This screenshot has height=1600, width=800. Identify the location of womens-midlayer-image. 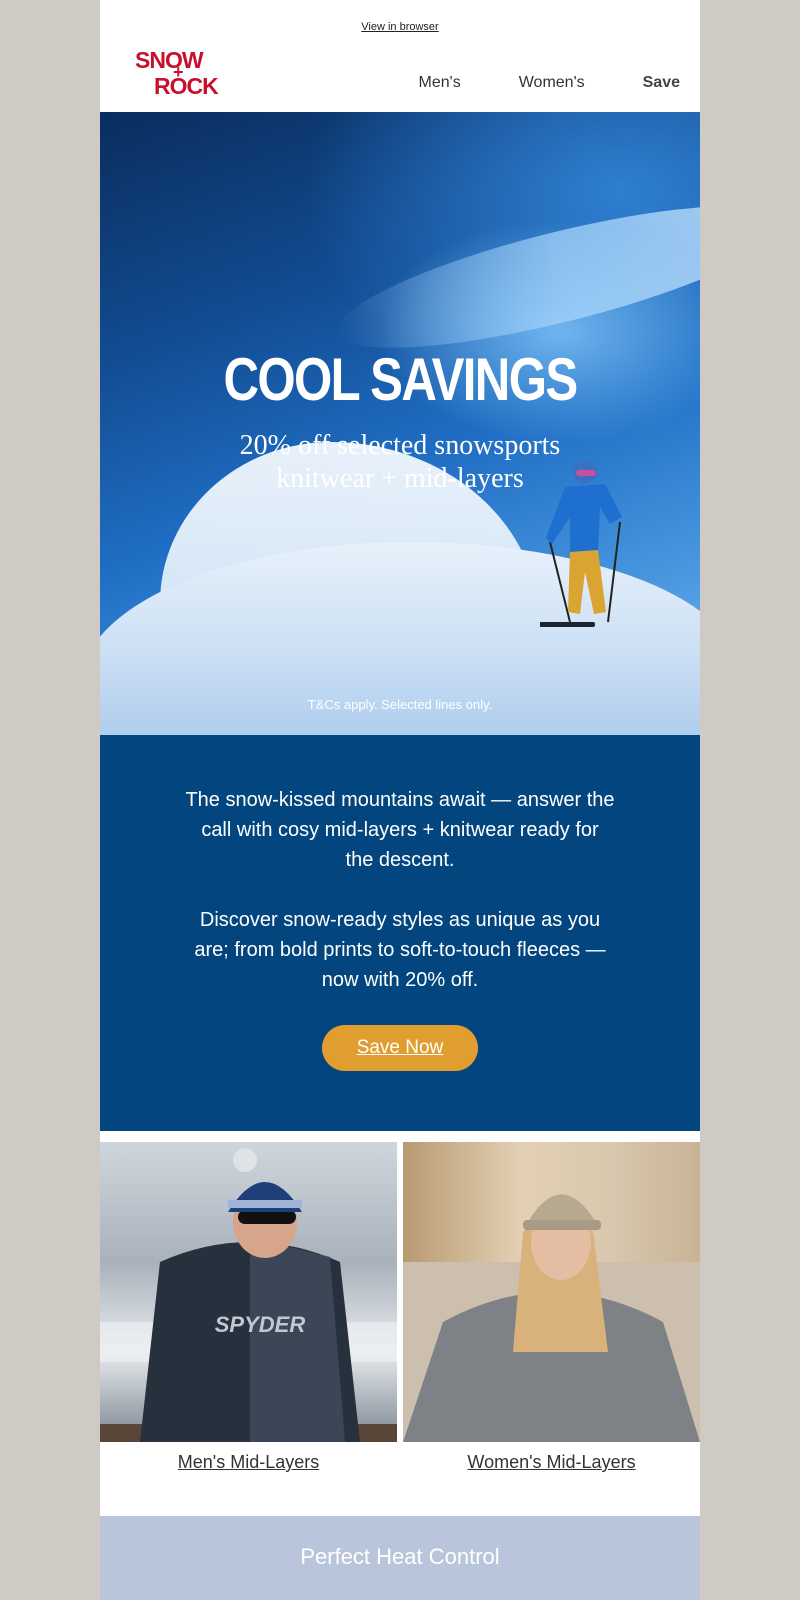
(551, 1292).